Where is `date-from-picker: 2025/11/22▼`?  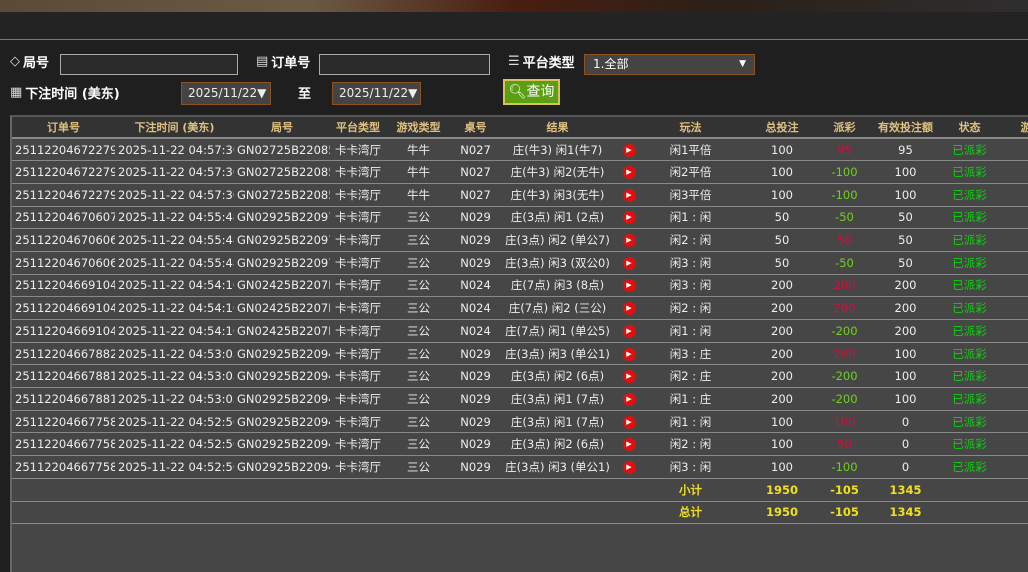
date-from-picker: 2025/11/22▼ is located at coordinates (226, 93).